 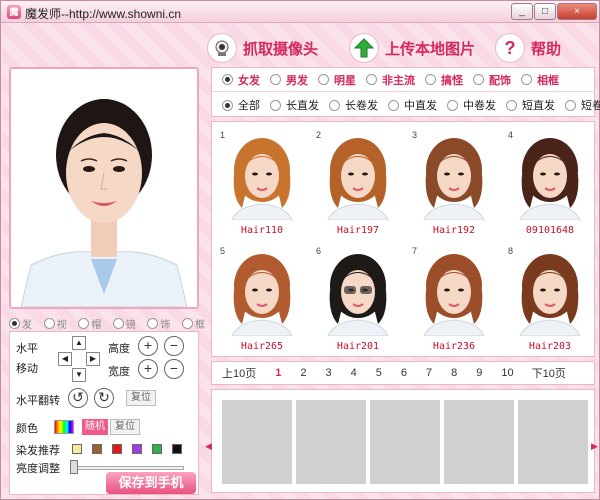 What do you see at coordinates (507, 373) in the screenshot?
I see `page-link: 10` at bounding box center [507, 373].